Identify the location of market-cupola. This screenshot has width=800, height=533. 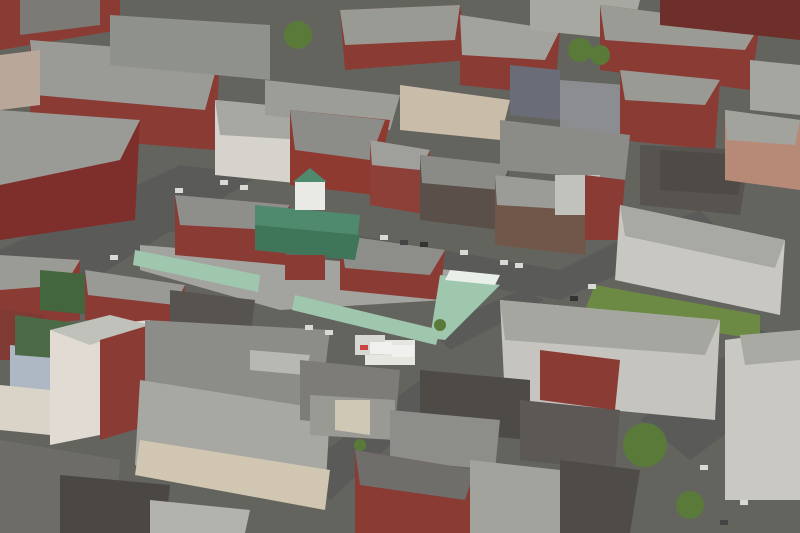
(310, 195).